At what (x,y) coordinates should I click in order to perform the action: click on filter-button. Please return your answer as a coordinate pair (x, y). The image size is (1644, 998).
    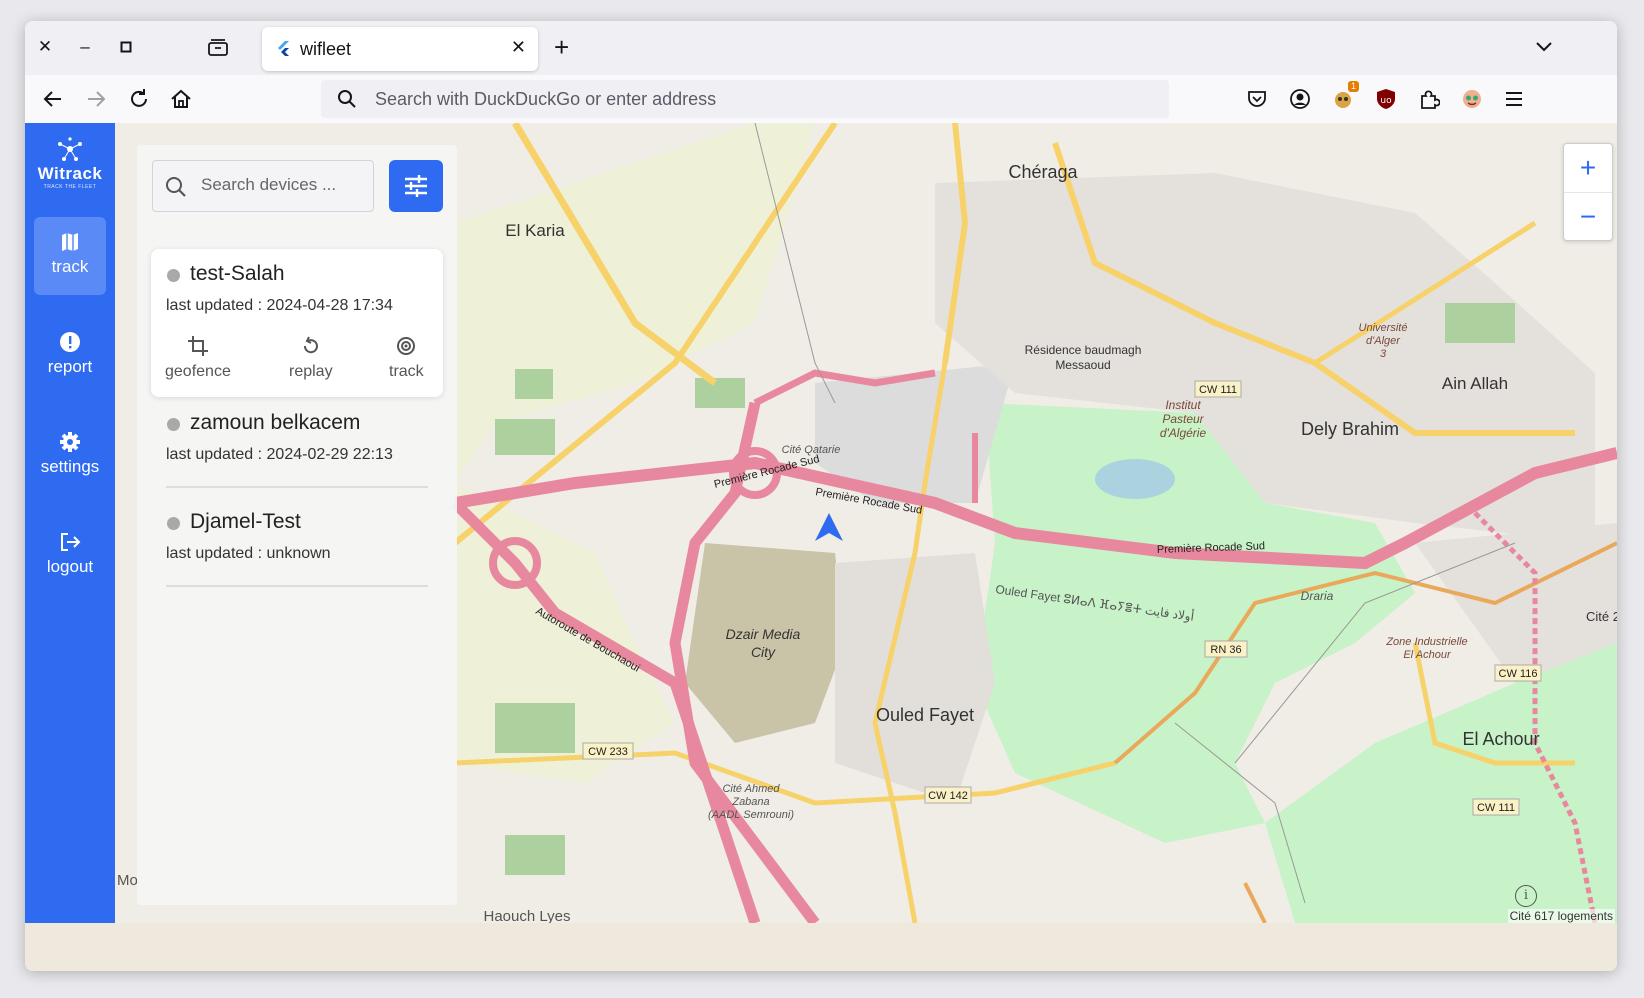
    Looking at the image, I should click on (416, 186).